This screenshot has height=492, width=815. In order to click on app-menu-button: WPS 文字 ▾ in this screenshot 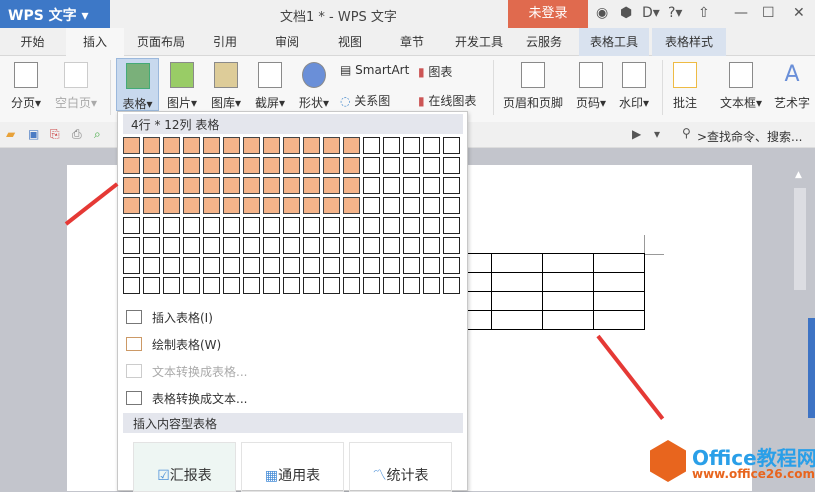, I will do `click(55, 14)`.